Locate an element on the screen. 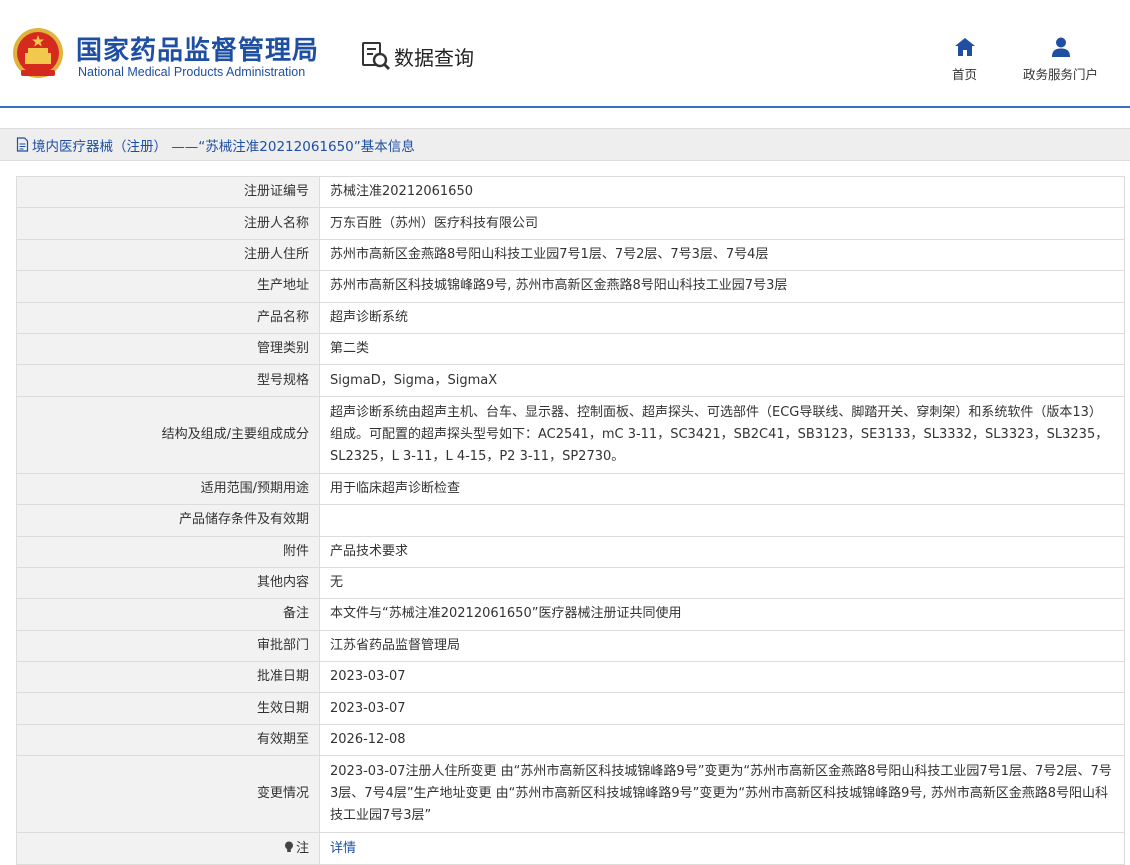  table-row: 型号规格 SigmaD，Sigma，SigmaX is located at coordinates (570, 380).